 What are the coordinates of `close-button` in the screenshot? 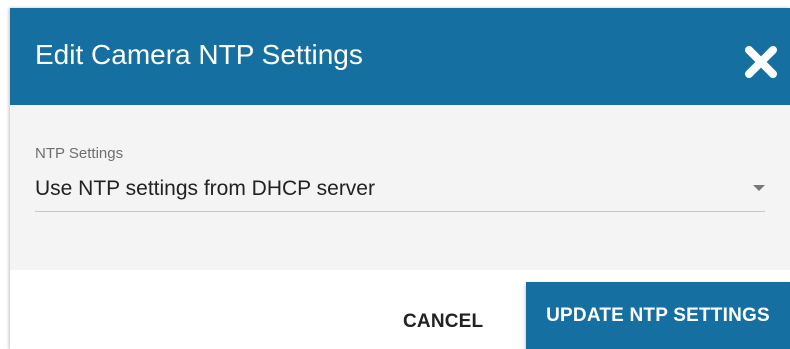 It's located at (761, 62).